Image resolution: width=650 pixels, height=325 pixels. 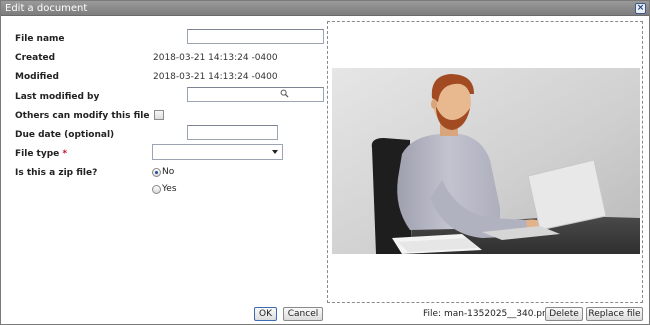 What do you see at coordinates (488, 314) in the screenshot?
I see `file-info: File: man-1352025__340.png` at bounding box center [488, 314].